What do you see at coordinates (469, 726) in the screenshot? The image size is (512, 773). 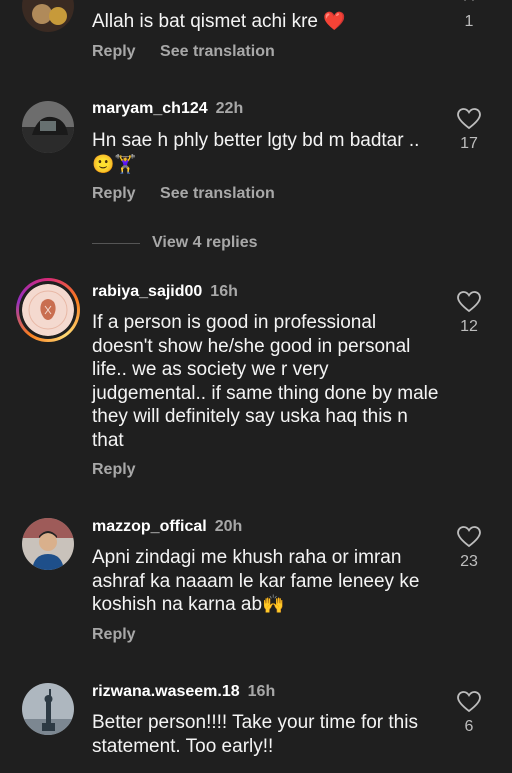 I see `like-count: 6` at bounding box center [469, 726].